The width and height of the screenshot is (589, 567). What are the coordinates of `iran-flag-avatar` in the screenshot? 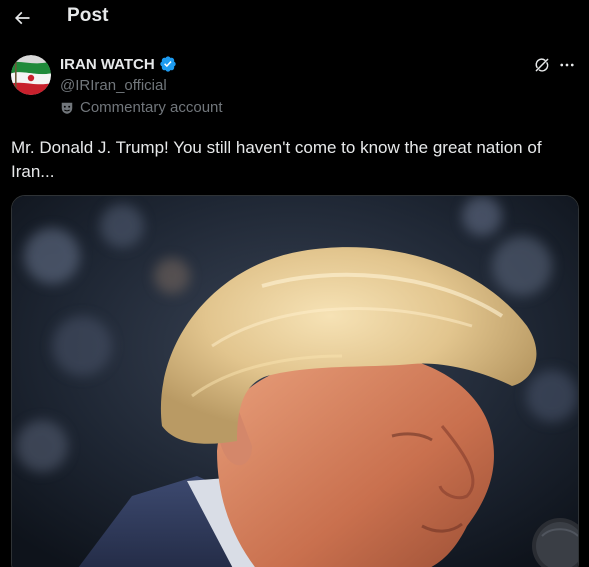 It's located at (31, 75).